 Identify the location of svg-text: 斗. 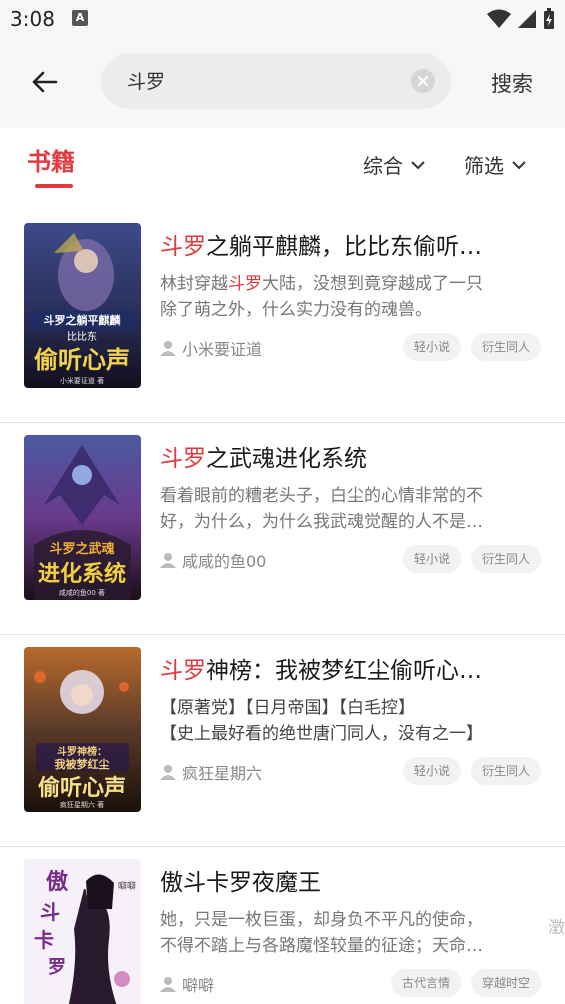
(50, 912).